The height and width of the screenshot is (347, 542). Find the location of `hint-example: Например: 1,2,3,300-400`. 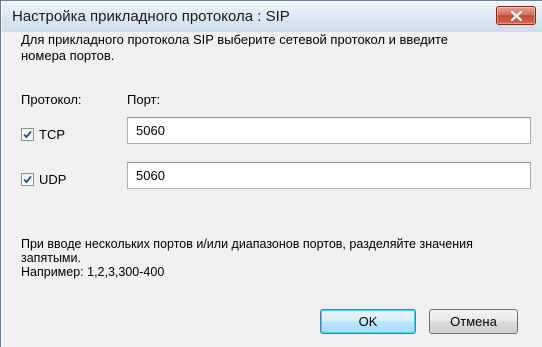

hint-example: Например: 1,2,3,300-400 is located at coordinates (93, 272).